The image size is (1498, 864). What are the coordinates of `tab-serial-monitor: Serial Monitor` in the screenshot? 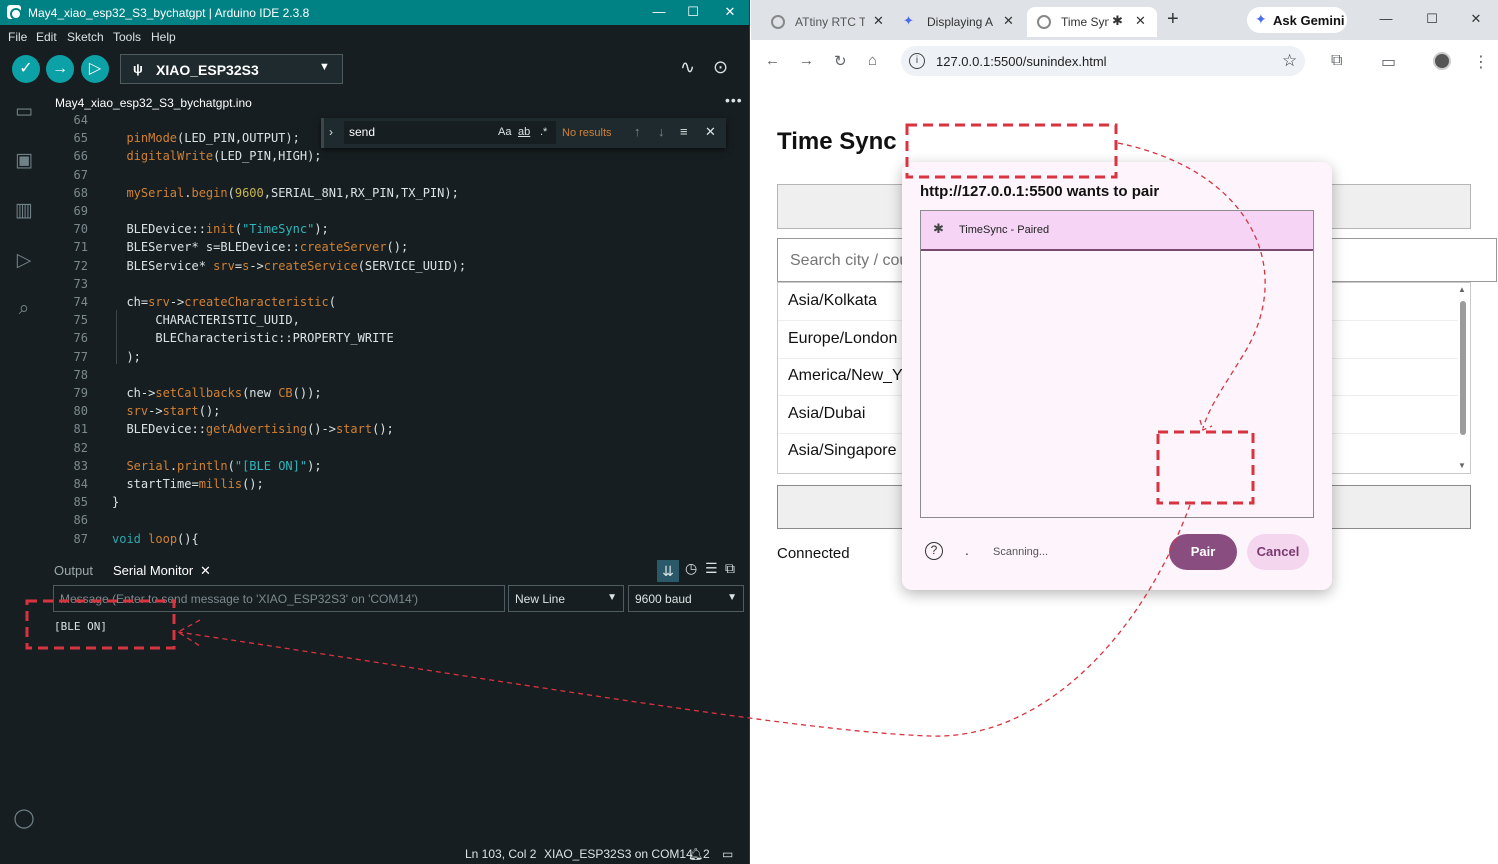 It's located at (153, 570).